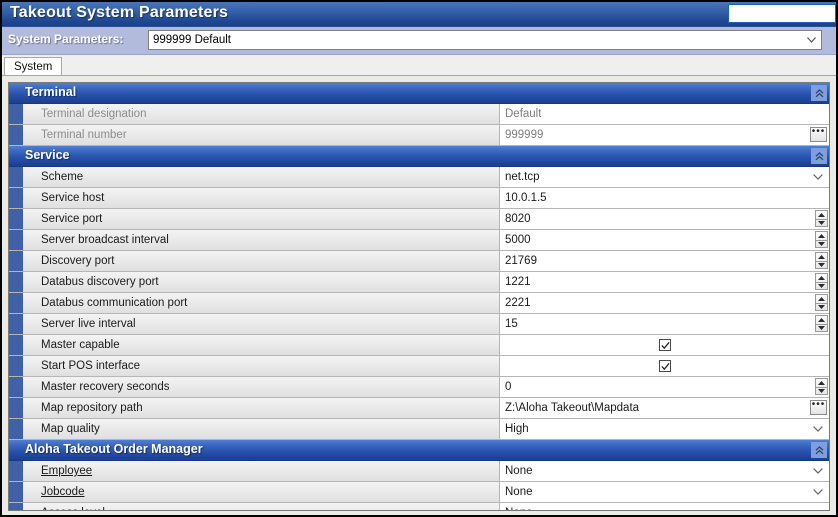 The width and height of the screenshot is (838, 517). What do you see at coordinates (261, 282) in the screenshot?
I see `row-label-cell: Databus discovery port` at bounding box center [261, 282].